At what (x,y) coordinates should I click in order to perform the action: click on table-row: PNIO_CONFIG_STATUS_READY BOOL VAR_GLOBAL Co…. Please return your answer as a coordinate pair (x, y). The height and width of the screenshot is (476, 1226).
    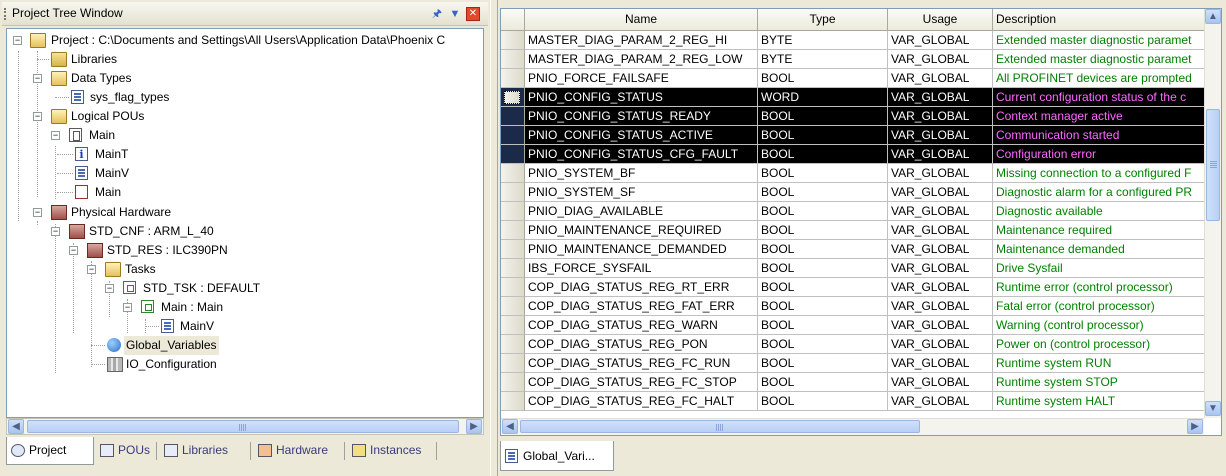
    Looking at the image, I should click on (856, 116).